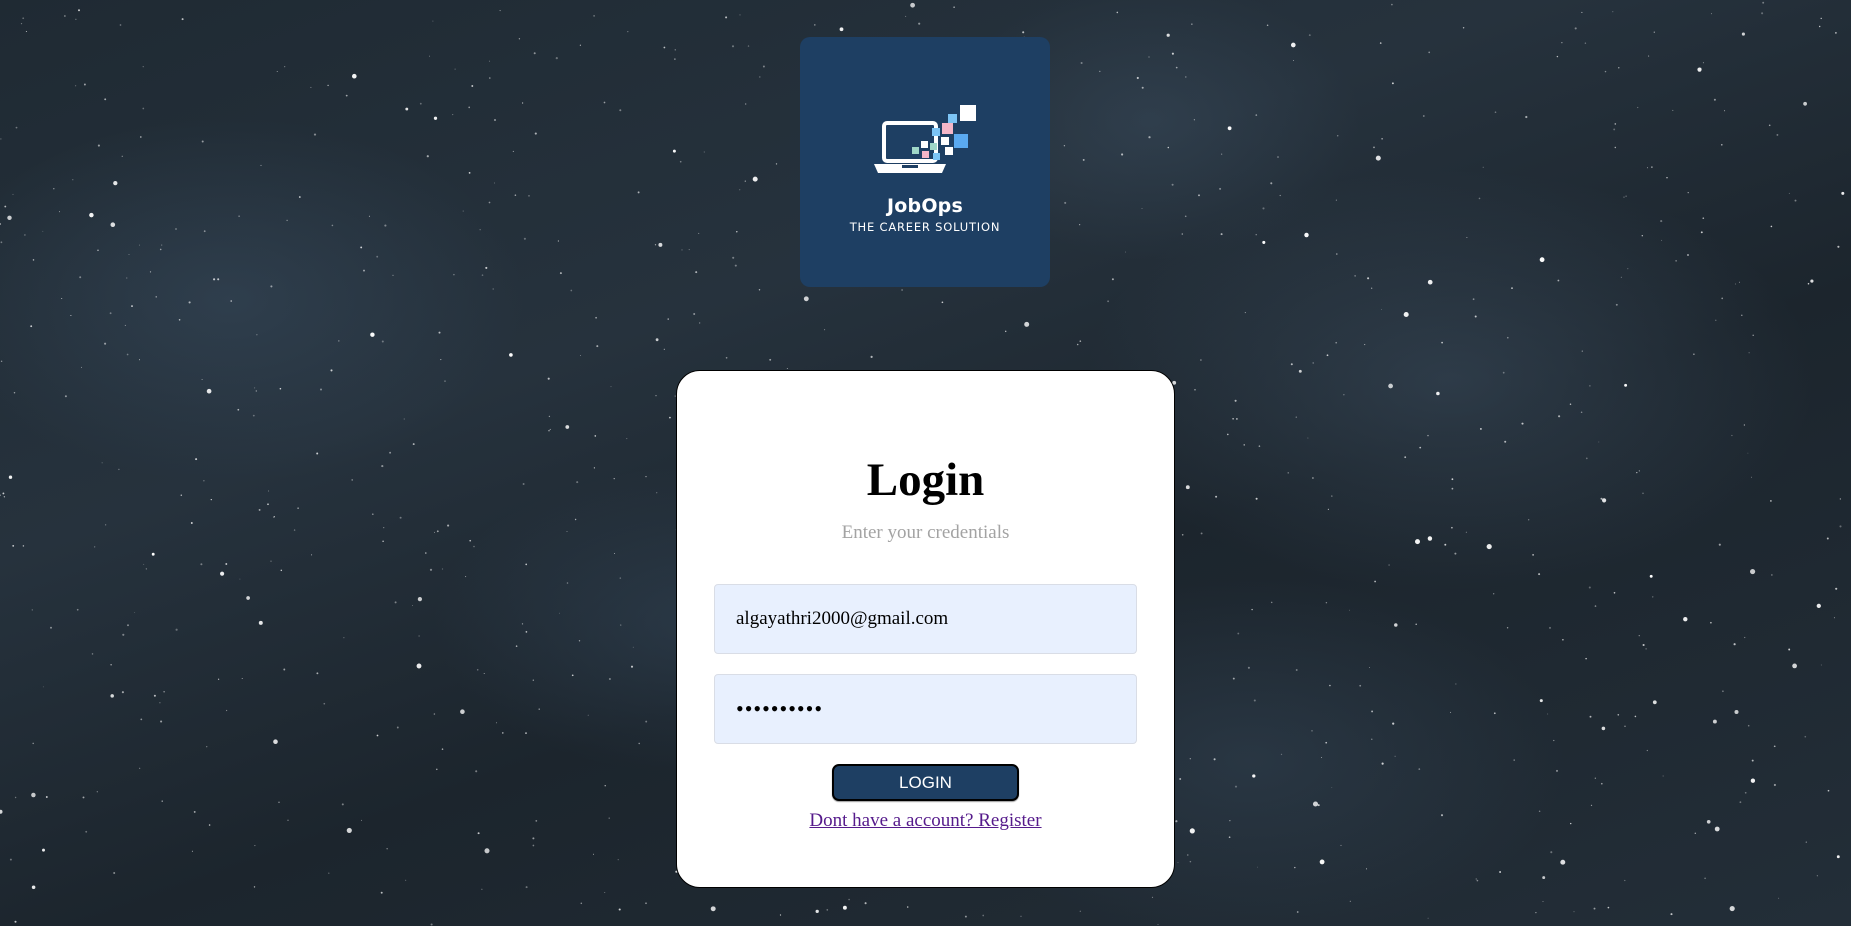  What do you see at coordinates (925, 205) in the screenshot?
I see `logo-name: JobOps` at bounding box center [925, 205].